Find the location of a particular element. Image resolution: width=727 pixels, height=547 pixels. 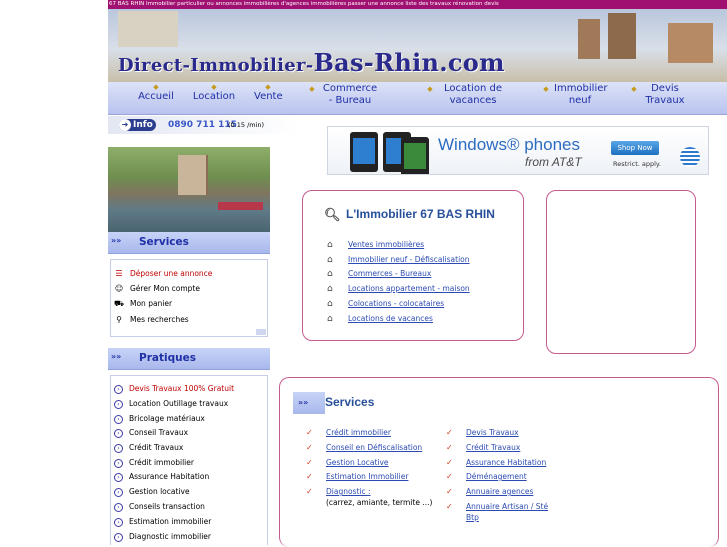

nav-location-vacances: ◆ Location de vacances is located at coordinates (467, 94).